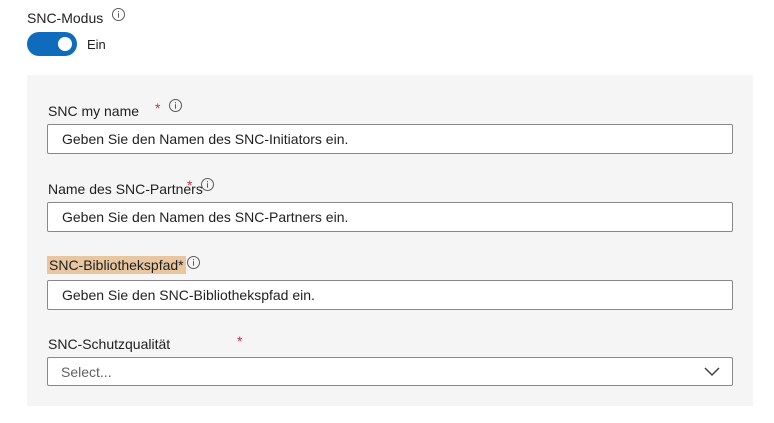 Image resolution: width=774 pixels, height=423 pixels. I want to click on toggle-knob, so click(65, 44).